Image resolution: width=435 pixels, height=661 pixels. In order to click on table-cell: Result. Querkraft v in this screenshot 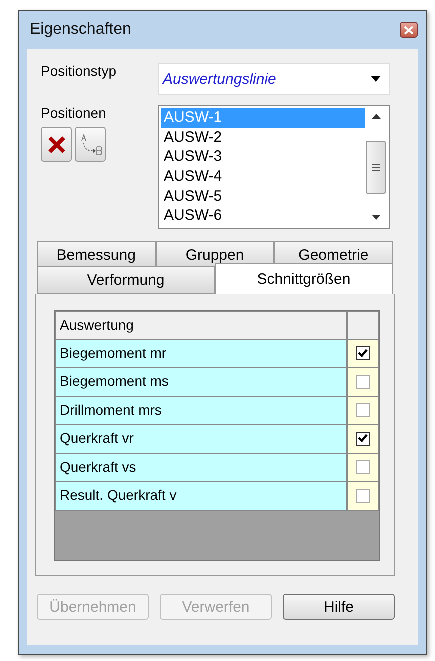, I will do `click(201, 496)`.